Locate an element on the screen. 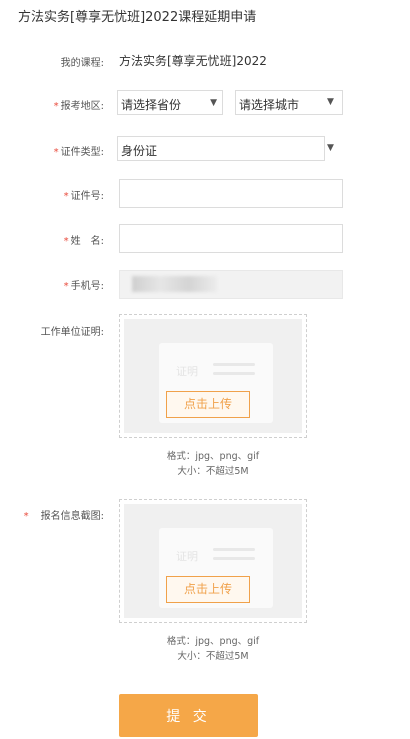  id-type-select: 身份证 is located at coordinates (221, 148).